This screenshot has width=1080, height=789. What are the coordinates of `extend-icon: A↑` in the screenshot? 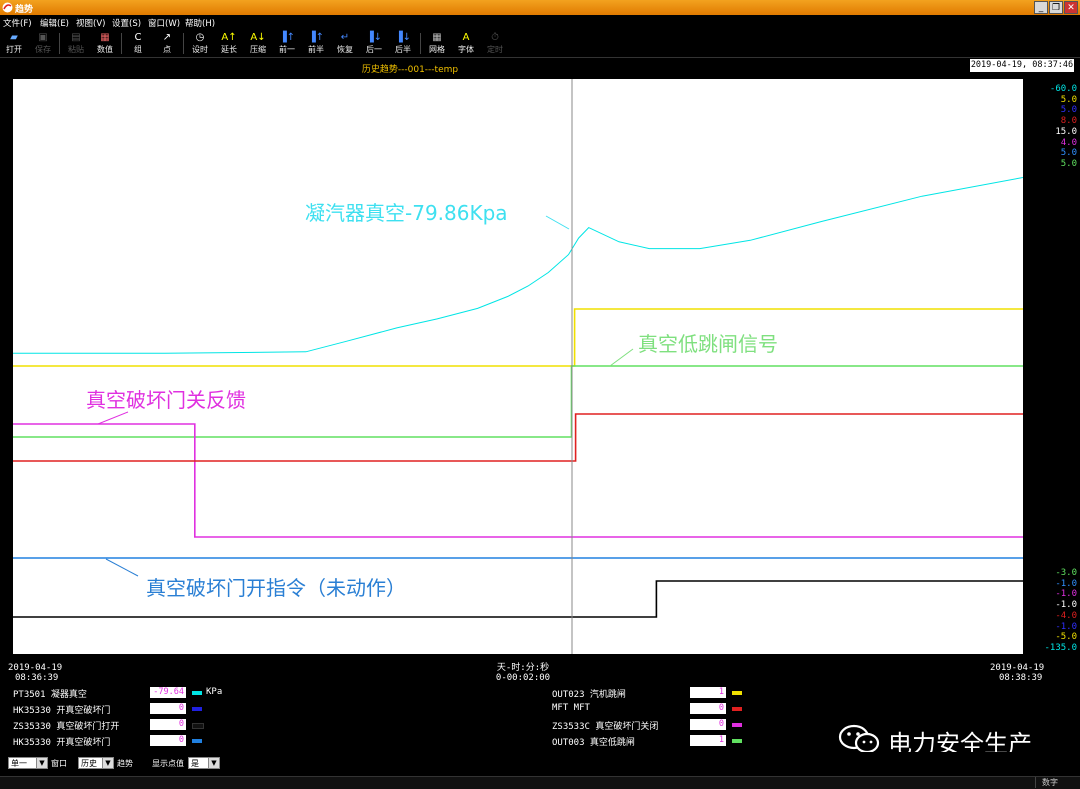 It's located at (229, 37).